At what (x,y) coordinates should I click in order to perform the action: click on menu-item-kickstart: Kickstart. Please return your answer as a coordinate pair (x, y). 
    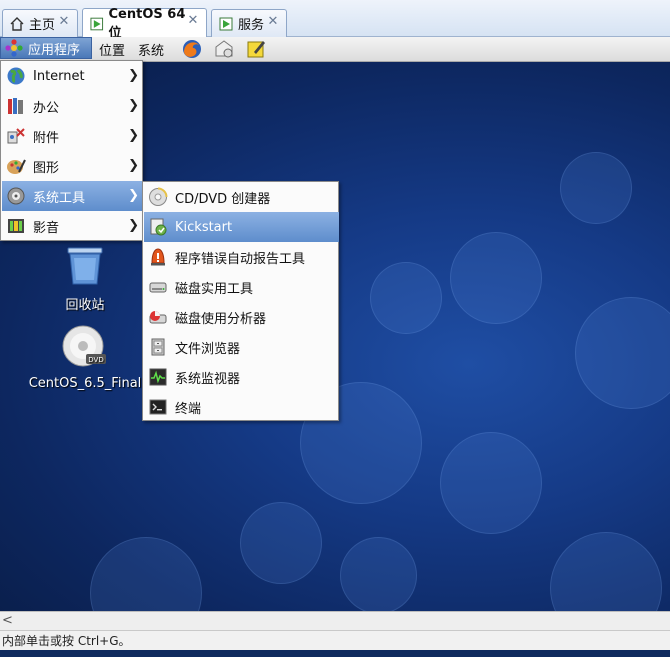
    Looking at the image, I should click on (241, 227).